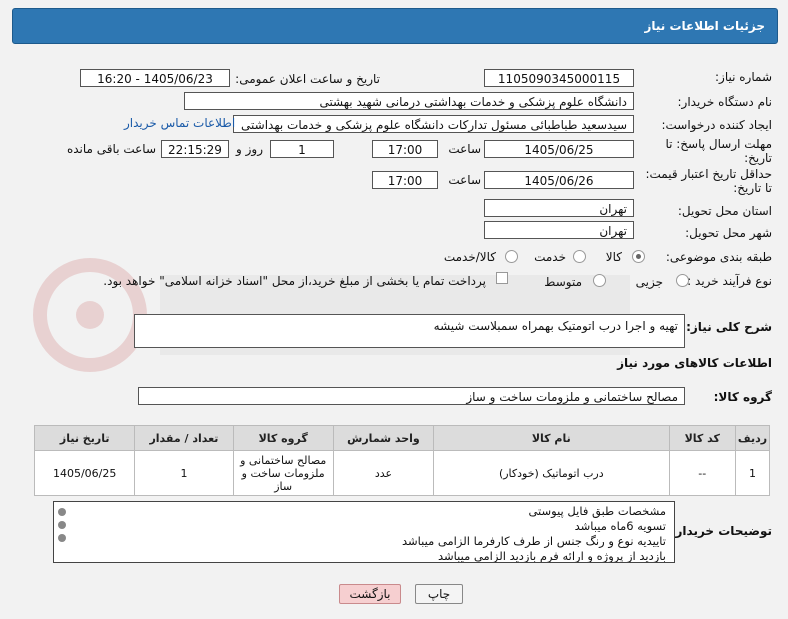 The image size is (788, 619). I want to click on notes-line: مشخصات طبق فایل پیوستی, so click(597, 511).